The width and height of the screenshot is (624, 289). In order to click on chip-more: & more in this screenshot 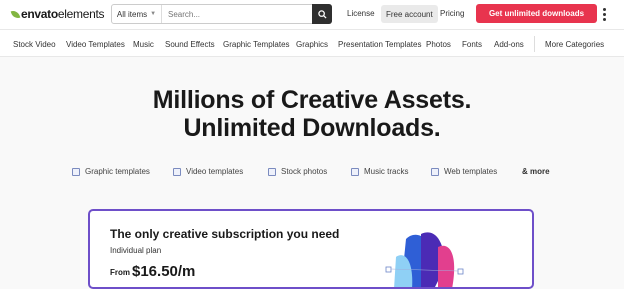, I will do `click(536, 171)`.